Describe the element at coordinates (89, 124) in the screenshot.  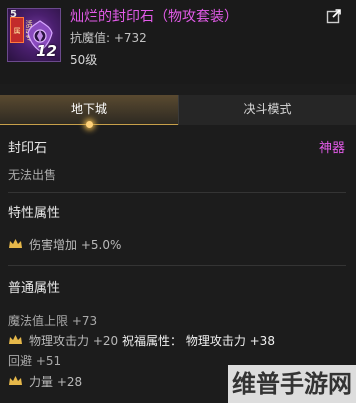
I see `active-tab-indicator` at that location.